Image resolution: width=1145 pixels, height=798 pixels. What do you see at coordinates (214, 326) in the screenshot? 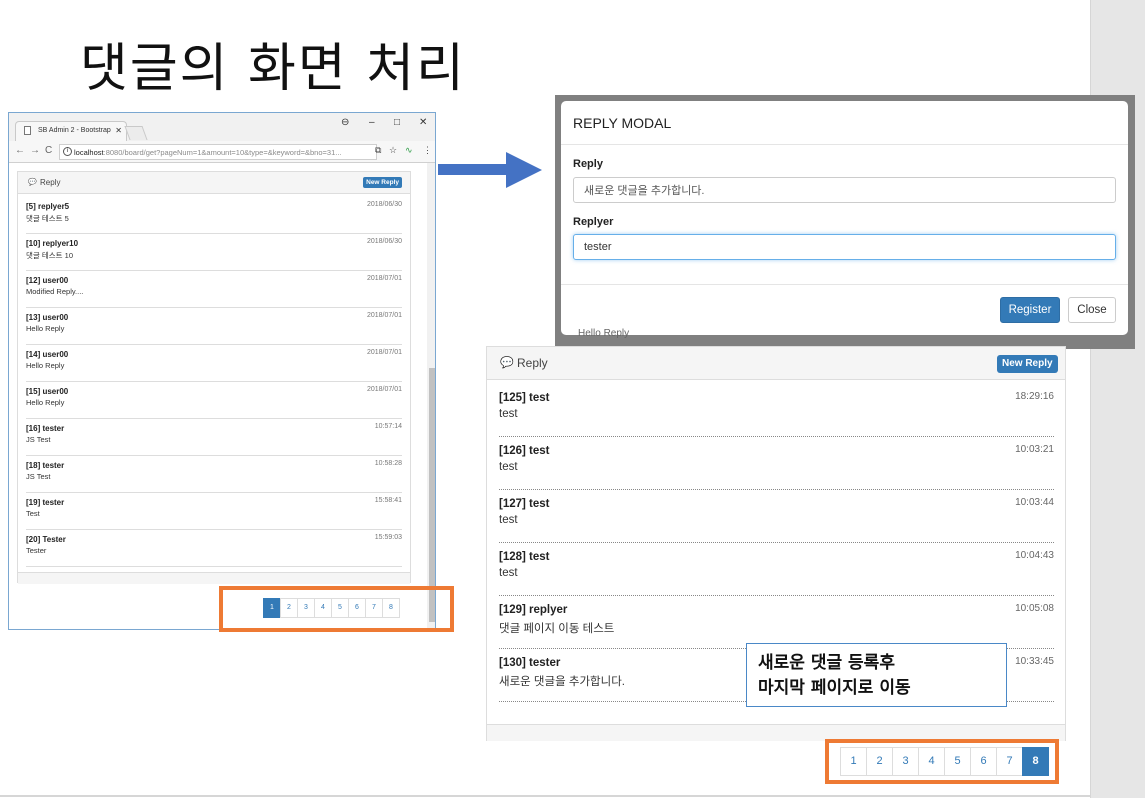
I see `reply-row: [13] user00 2018/07/01 Hello Reply` at bounding box center [214, 326].